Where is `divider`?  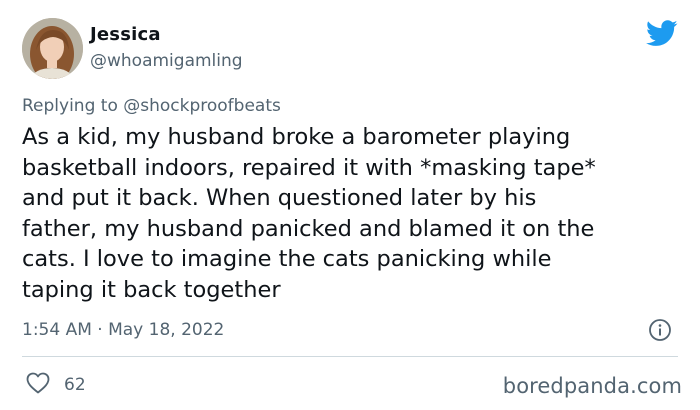
divider is located at coordinates (350, 356).